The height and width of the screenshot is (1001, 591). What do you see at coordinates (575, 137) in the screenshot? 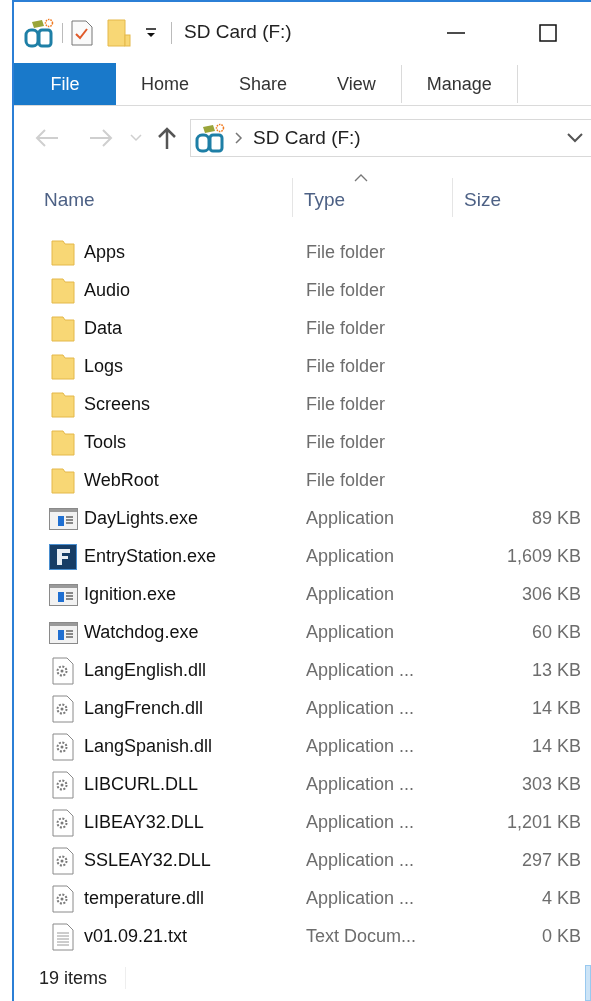
I see `chevron-down-icon` at bounding box center [575, 137].